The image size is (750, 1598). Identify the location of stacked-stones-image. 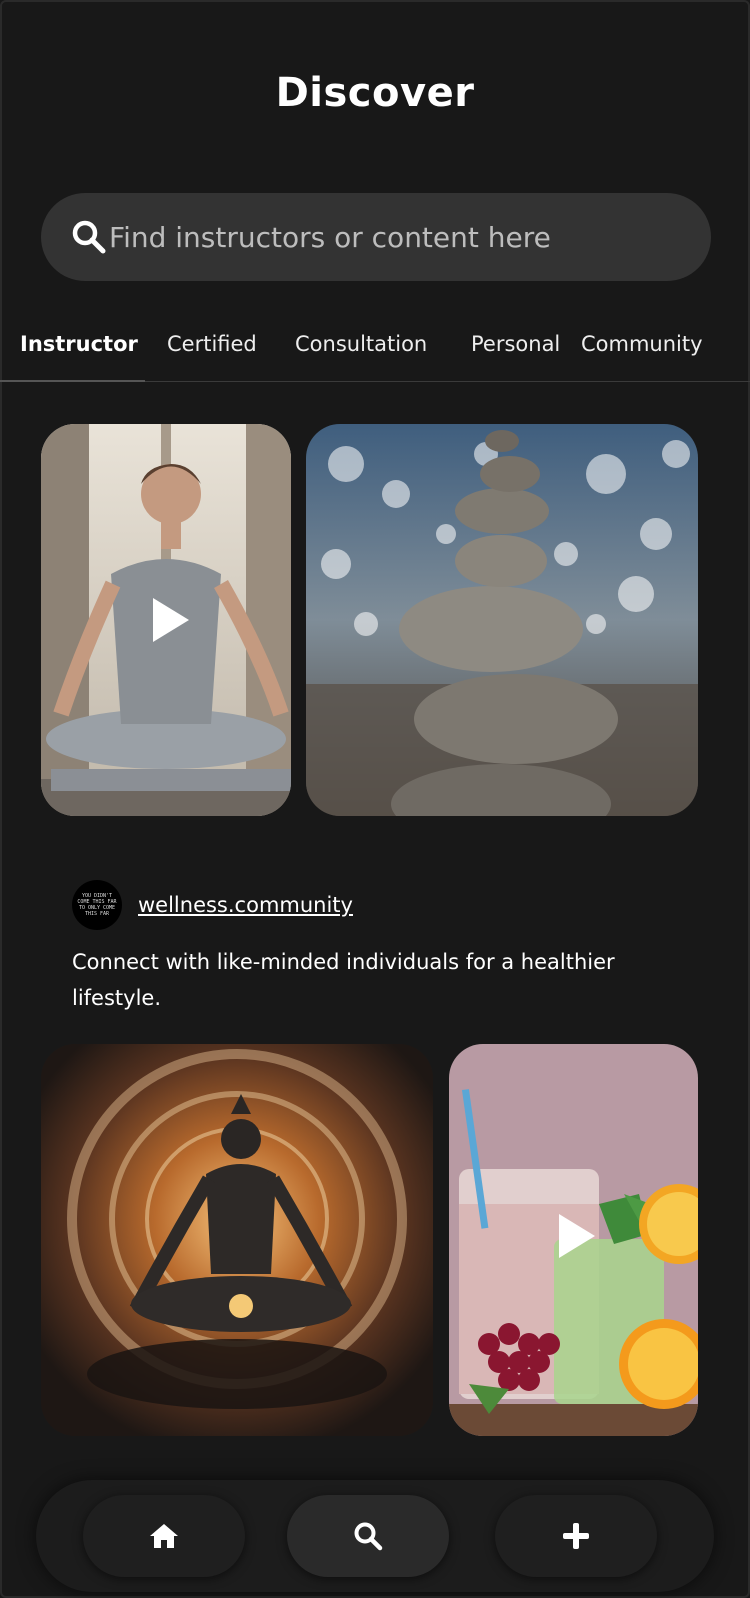
(502, 620).